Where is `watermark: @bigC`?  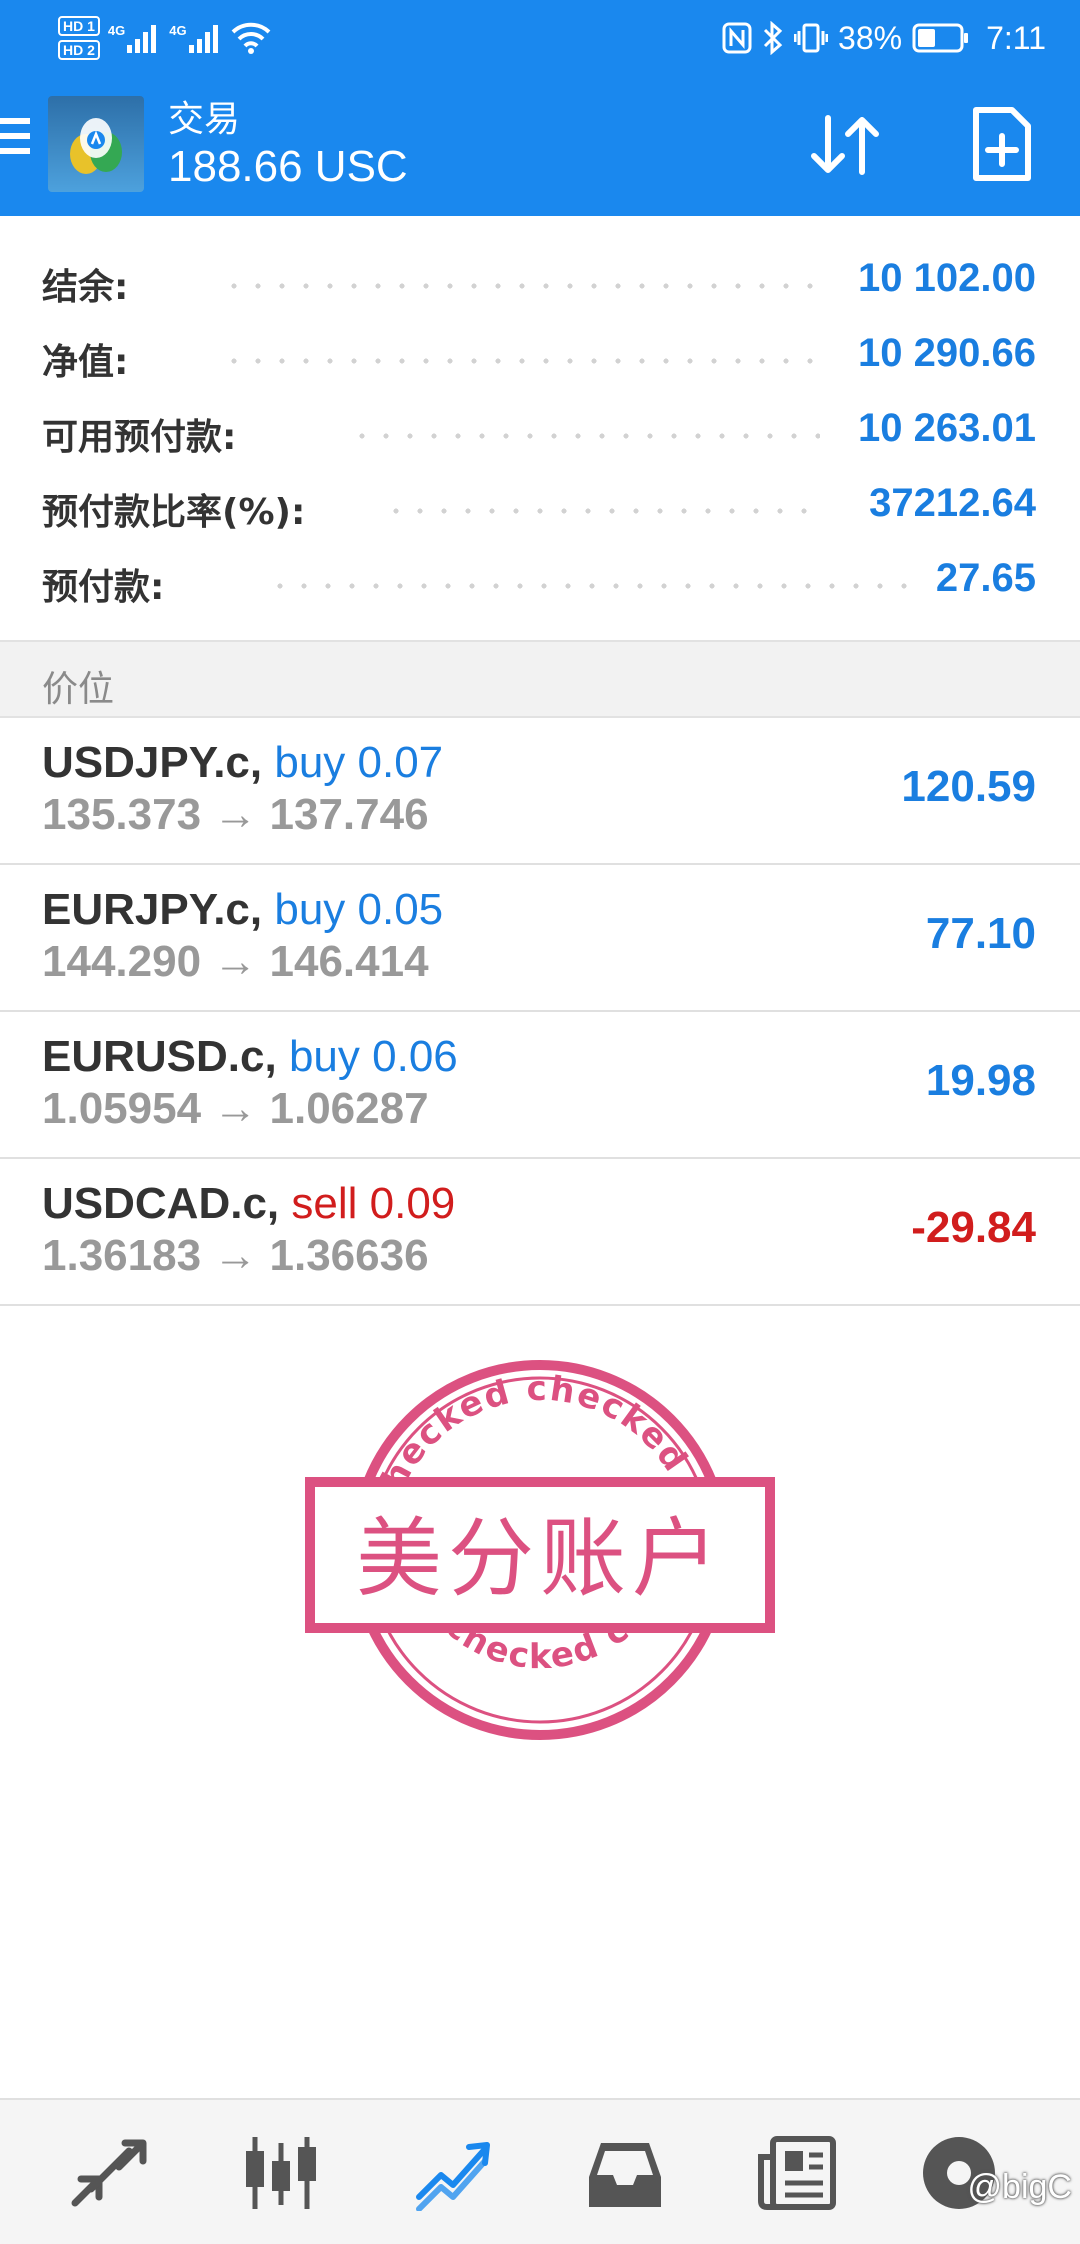
watermark: @bigC is located at coordinates (1019, 2187).